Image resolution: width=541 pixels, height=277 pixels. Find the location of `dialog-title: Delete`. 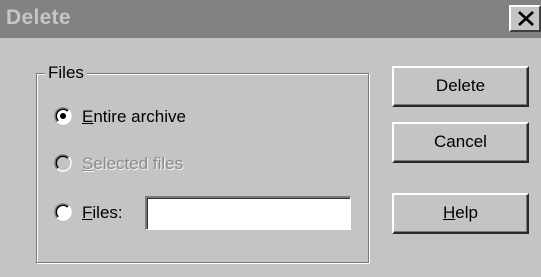

dialog-title: Delete is located at coordinates (38, 17).